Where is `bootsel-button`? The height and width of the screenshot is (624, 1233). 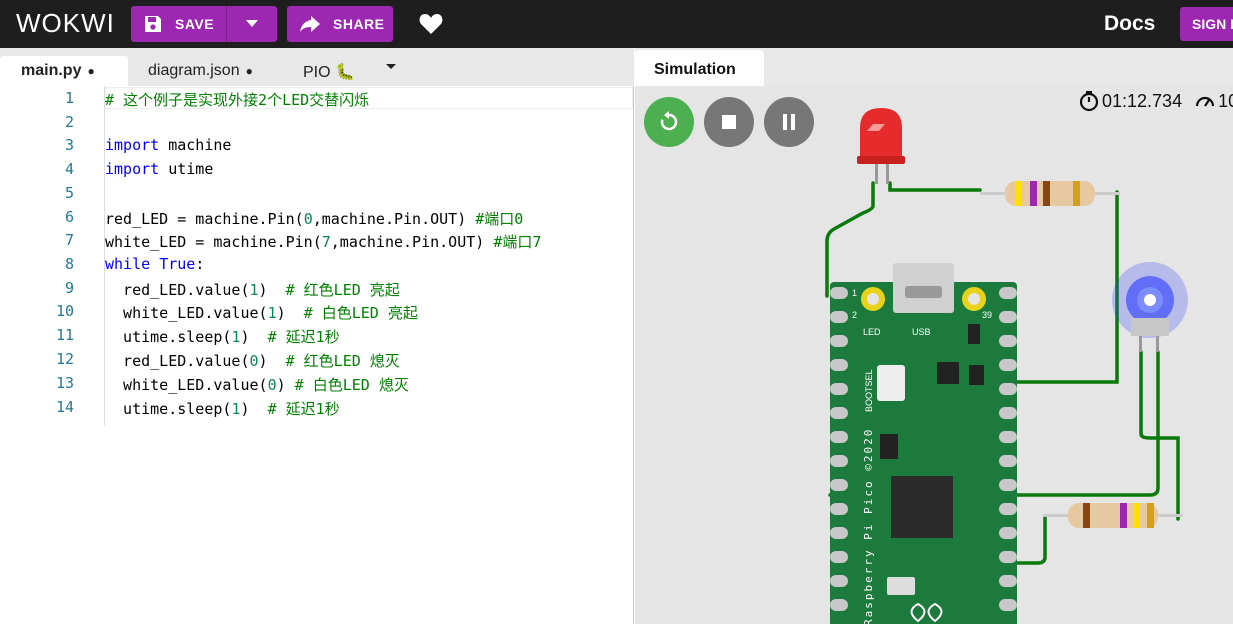
bootsel-button is located at coordinates (891, 383).